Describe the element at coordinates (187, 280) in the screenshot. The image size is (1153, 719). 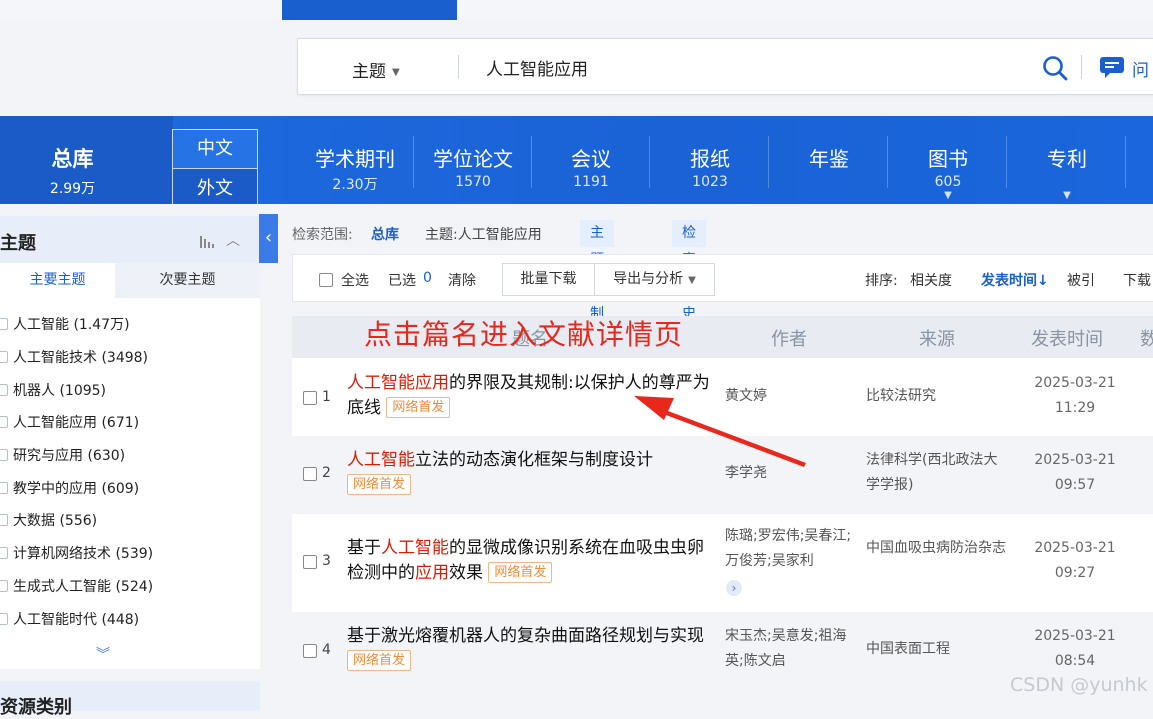
I see `tab-secondary-topics: 次要主题` at that location.